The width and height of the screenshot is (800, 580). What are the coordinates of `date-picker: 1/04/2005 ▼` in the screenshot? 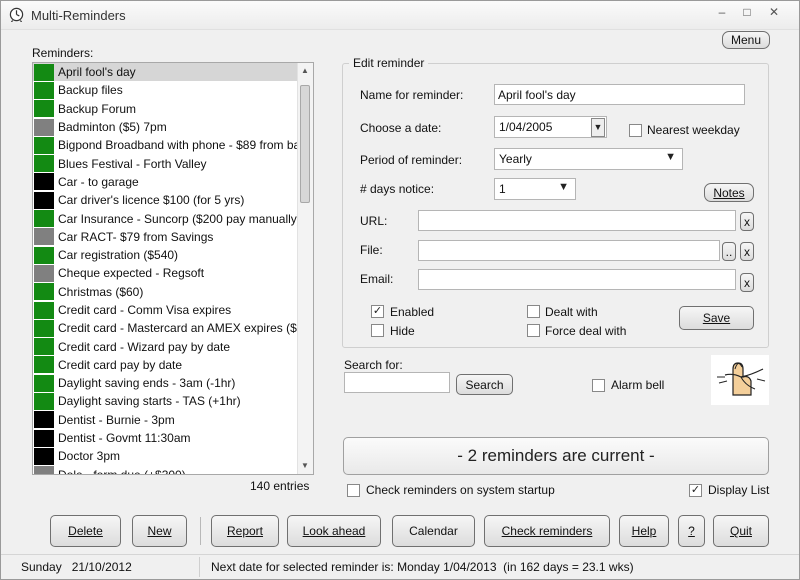 It's located at (550, 127).